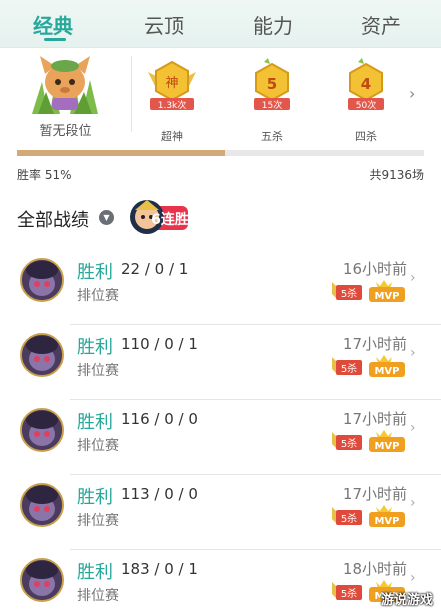 The image size is (441, 616). Describe the element at coordinates (44, 175) in the screenshot. I see `win-rate-text: 胜率 51%` at that location.